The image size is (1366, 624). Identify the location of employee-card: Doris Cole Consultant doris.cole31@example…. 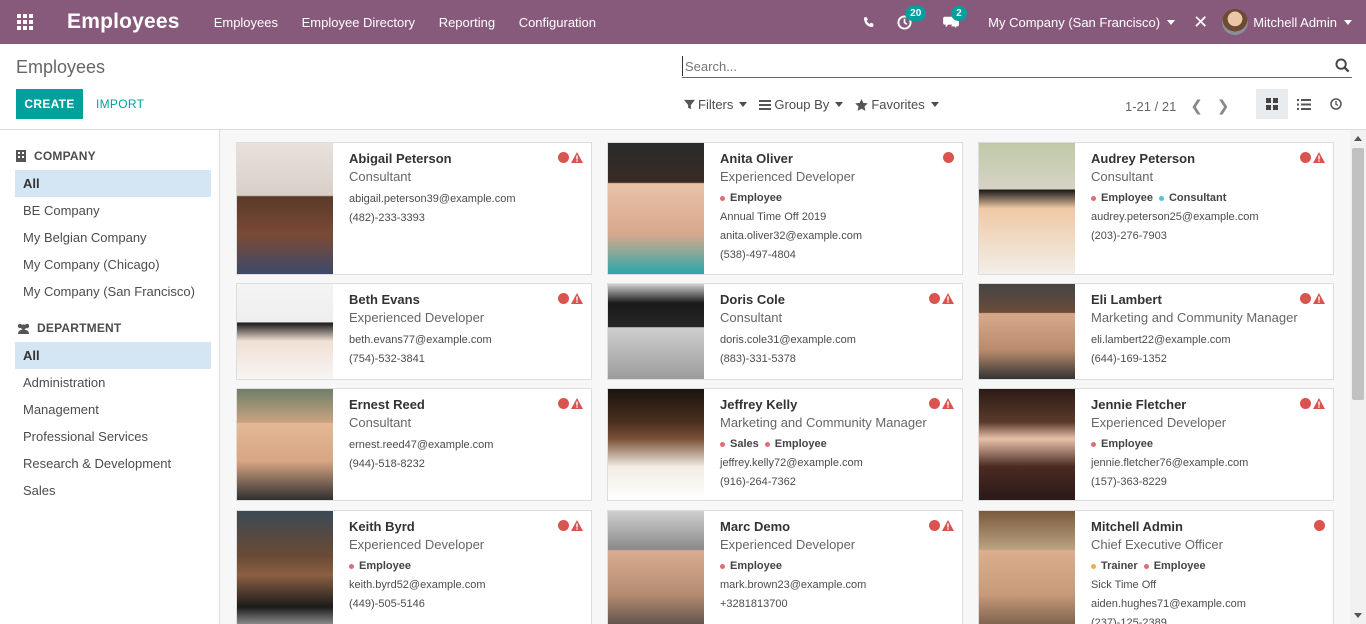
(785, 331).